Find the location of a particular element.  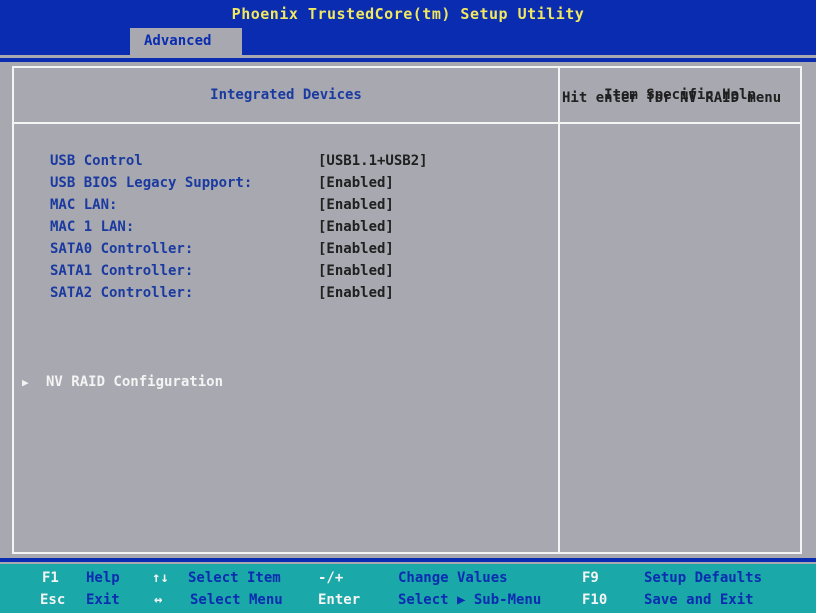

setting-label: MAC 1 LAN: is located at coordinates (92, 227).